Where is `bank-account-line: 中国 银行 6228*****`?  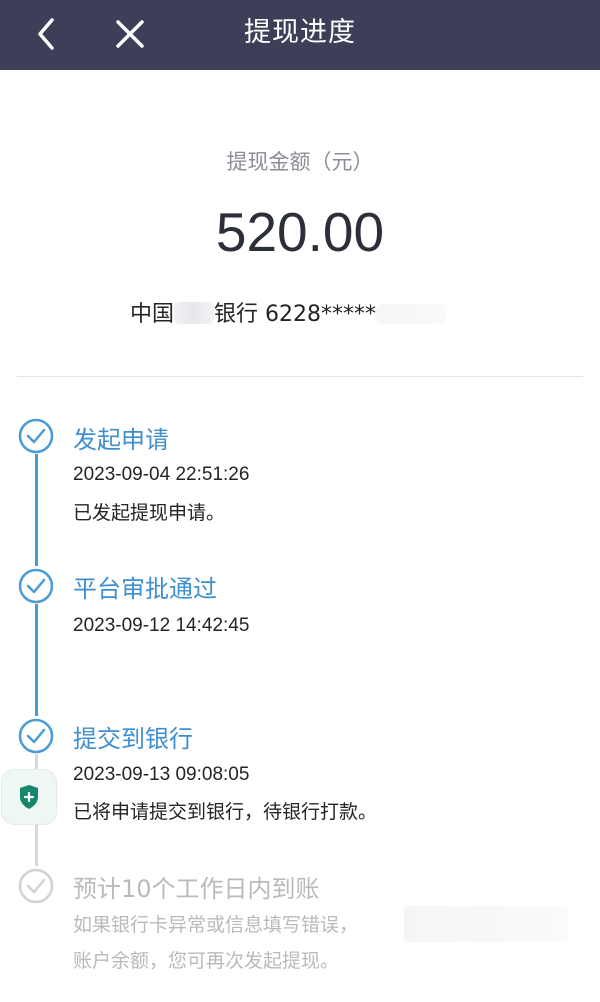 bank-account-line: 中国 银行 6228***** is located at coordinates (288, 312).